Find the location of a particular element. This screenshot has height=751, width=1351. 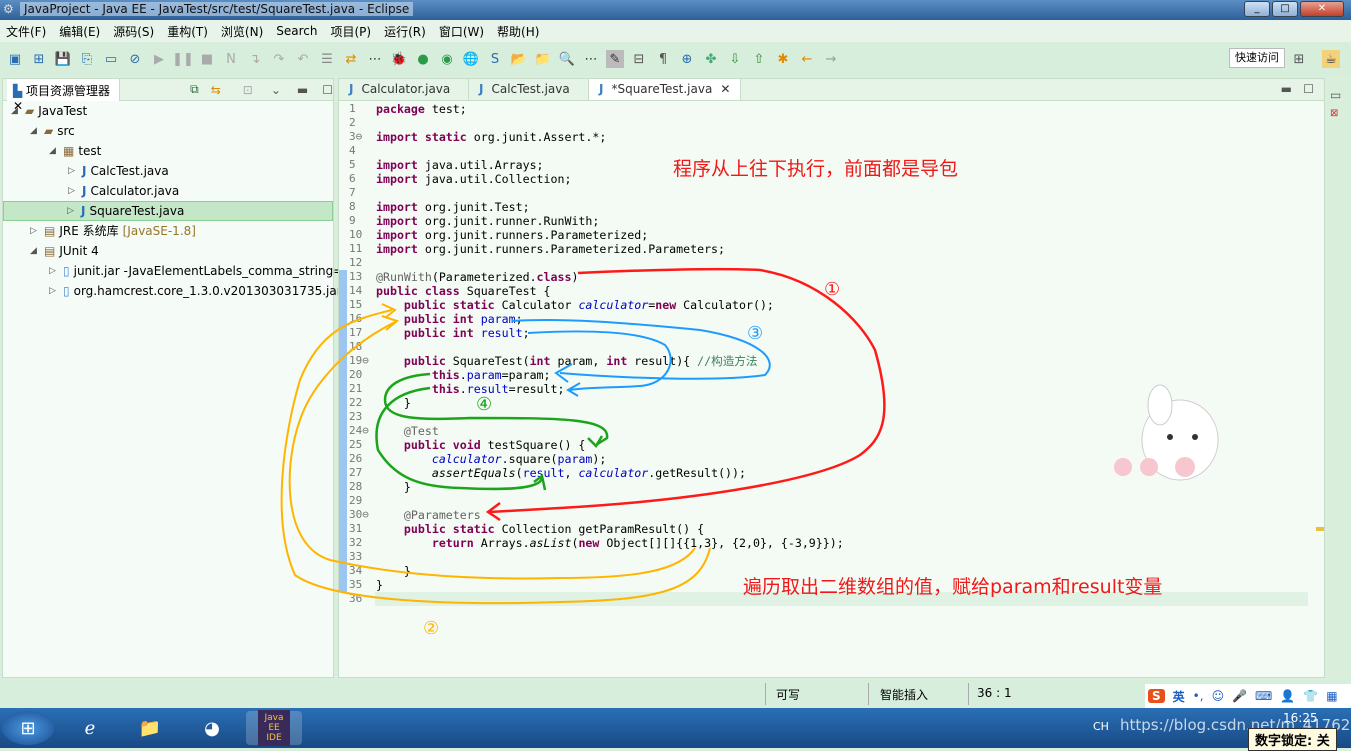

emoji-icon: ☺ is located at coordinates (1218, 696).